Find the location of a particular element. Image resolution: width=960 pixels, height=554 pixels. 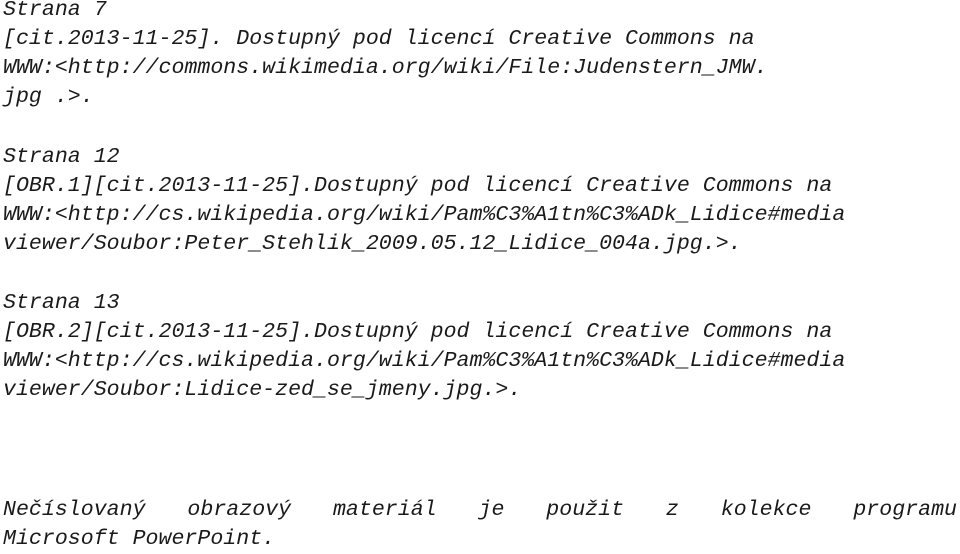

page-reference-heading: Strana 7 is located at coordinates (55, 11).